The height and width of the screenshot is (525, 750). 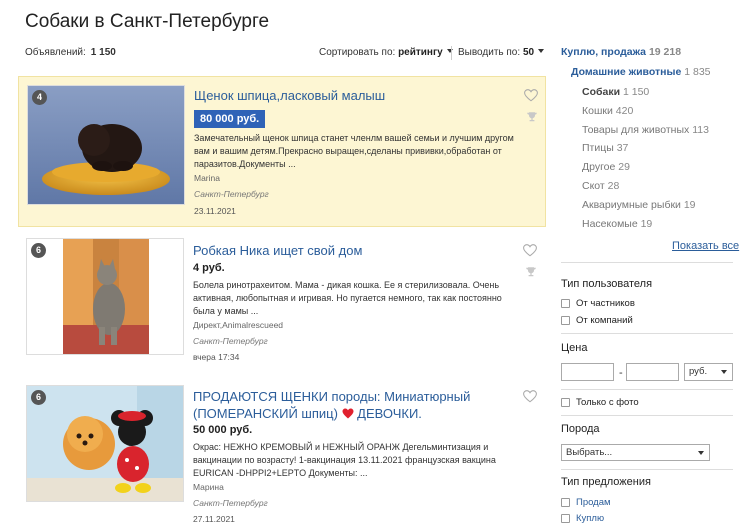 I want to click on results-count: Объявлений: 1 150, so click(x=70, y=52).